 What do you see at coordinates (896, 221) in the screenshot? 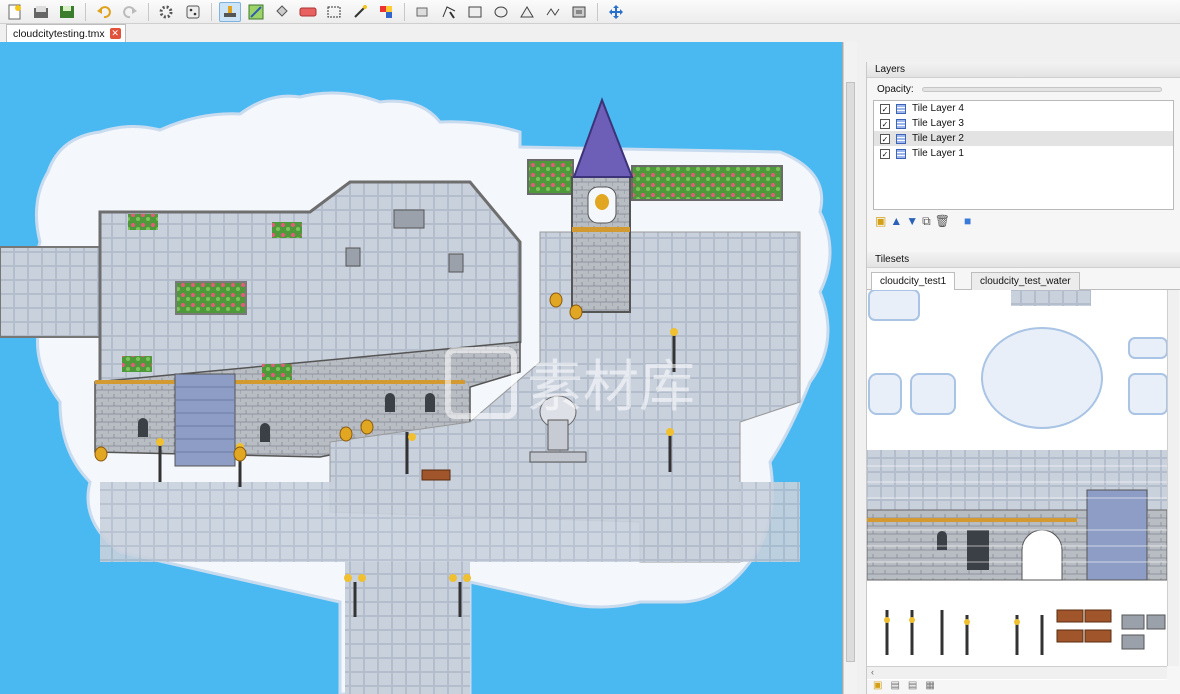
I see `raise-layer-icon: ▲` at bounding box center [896, 221].